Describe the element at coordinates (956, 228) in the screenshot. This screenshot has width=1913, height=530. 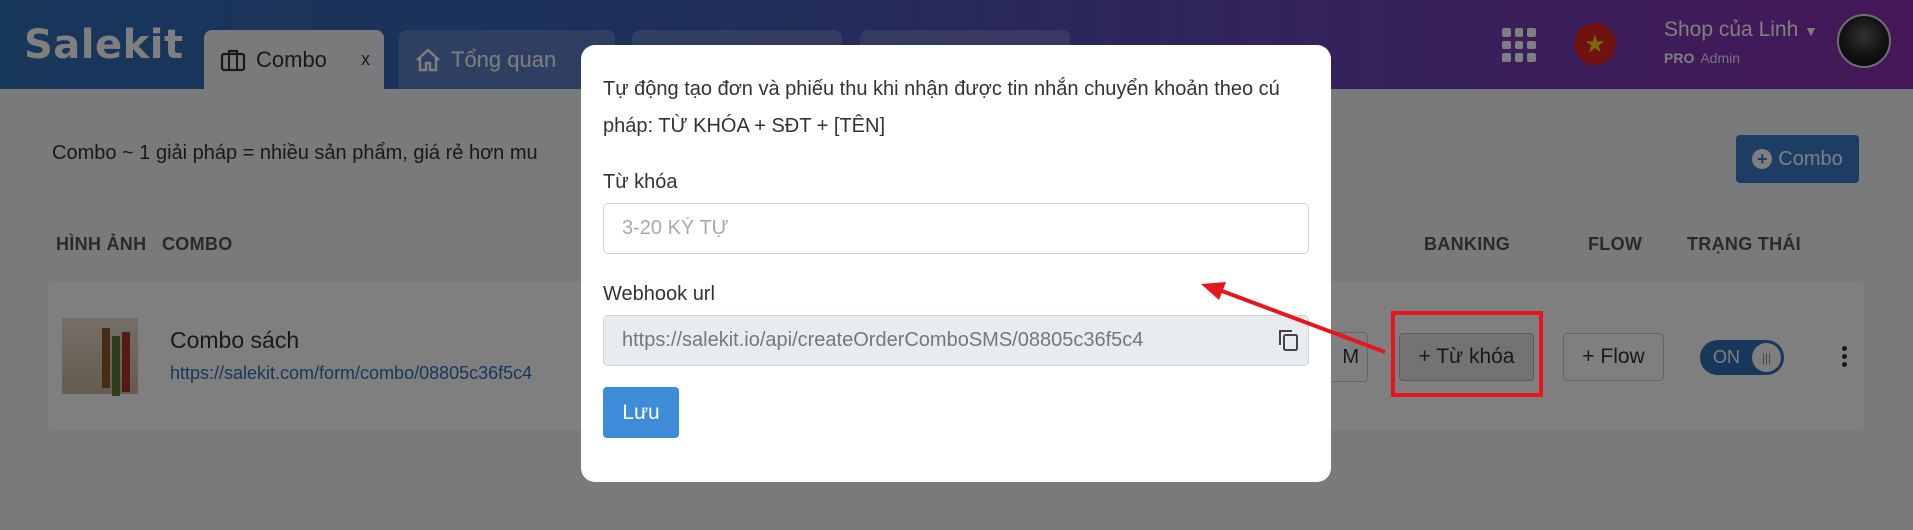
I see `keyword-input` at that location.